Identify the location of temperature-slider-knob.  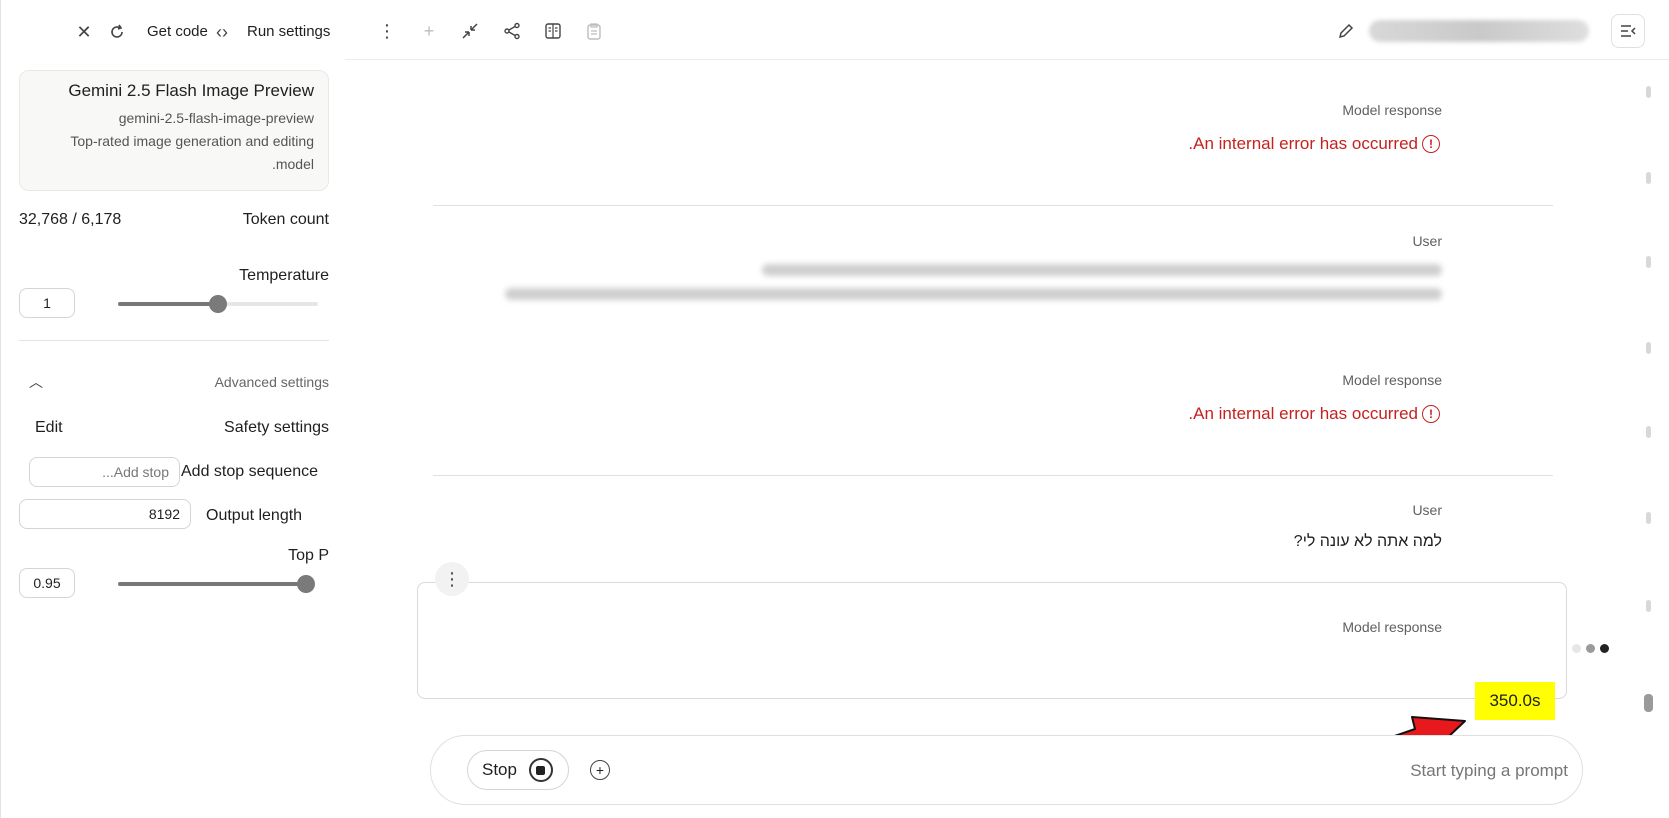
(218, 304).